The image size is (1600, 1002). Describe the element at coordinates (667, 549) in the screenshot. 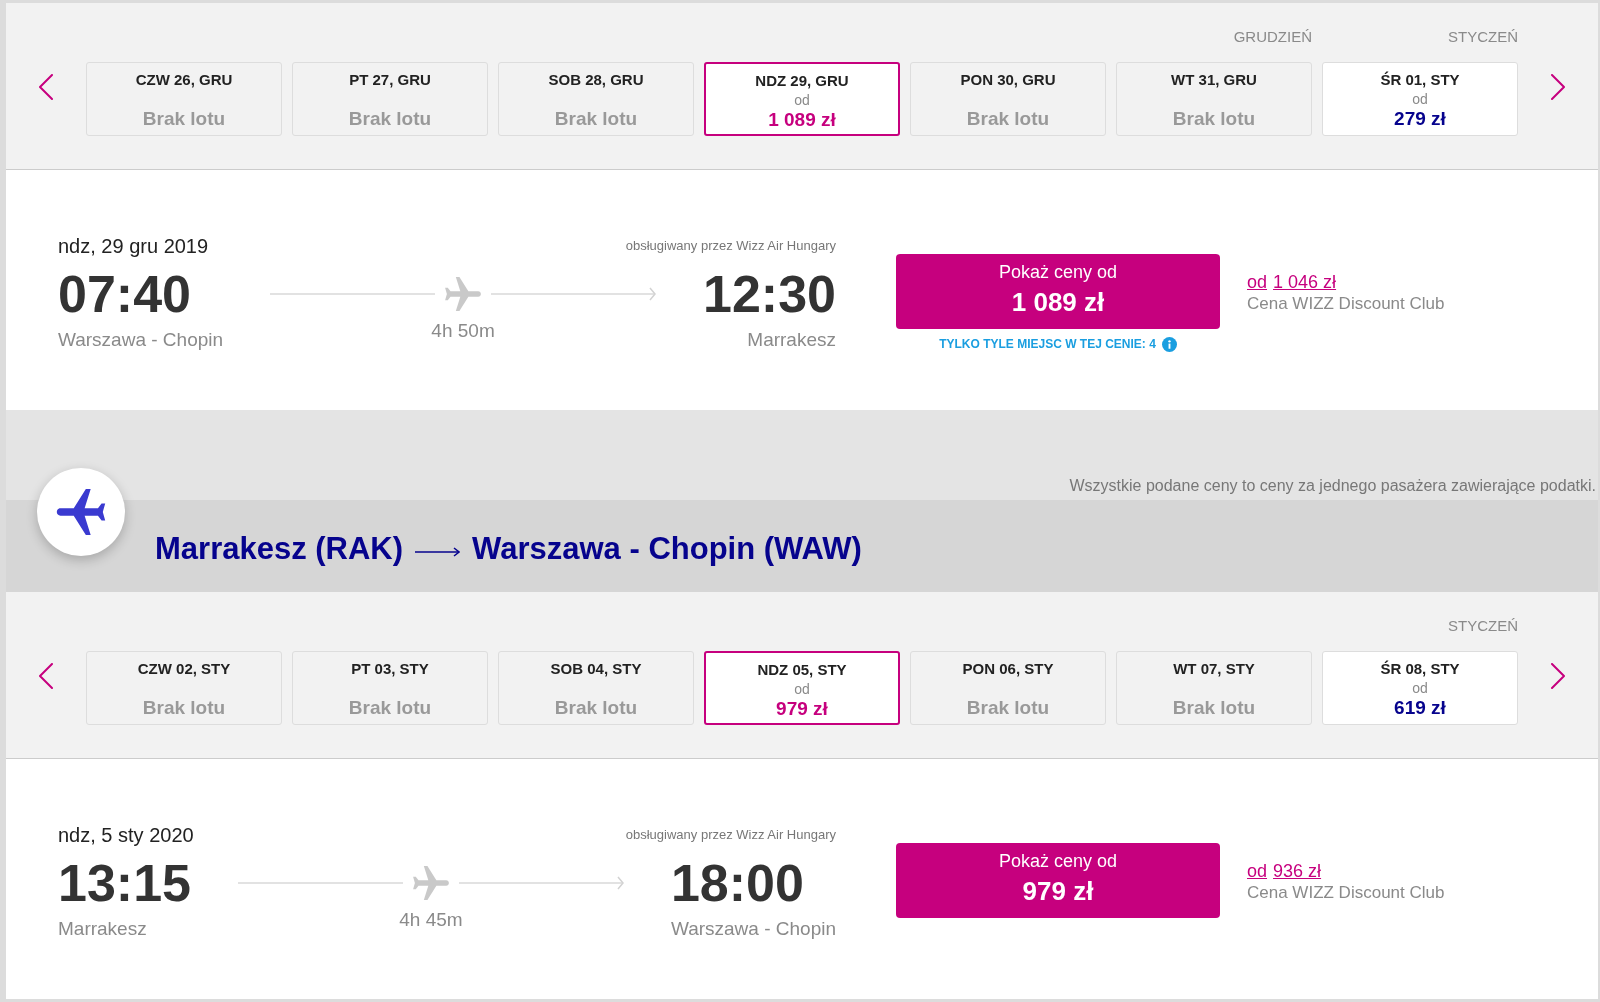

I see `route-destination: Warszawa - Chopin (WAW)` at that location.